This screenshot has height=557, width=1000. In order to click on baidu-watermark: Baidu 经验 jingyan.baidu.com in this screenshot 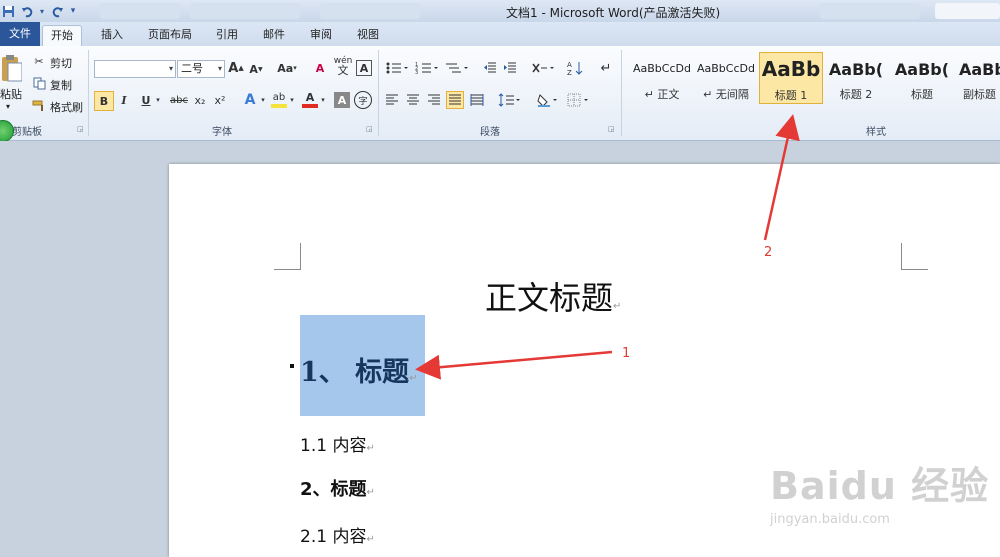, I will do `click(879, 491)`.